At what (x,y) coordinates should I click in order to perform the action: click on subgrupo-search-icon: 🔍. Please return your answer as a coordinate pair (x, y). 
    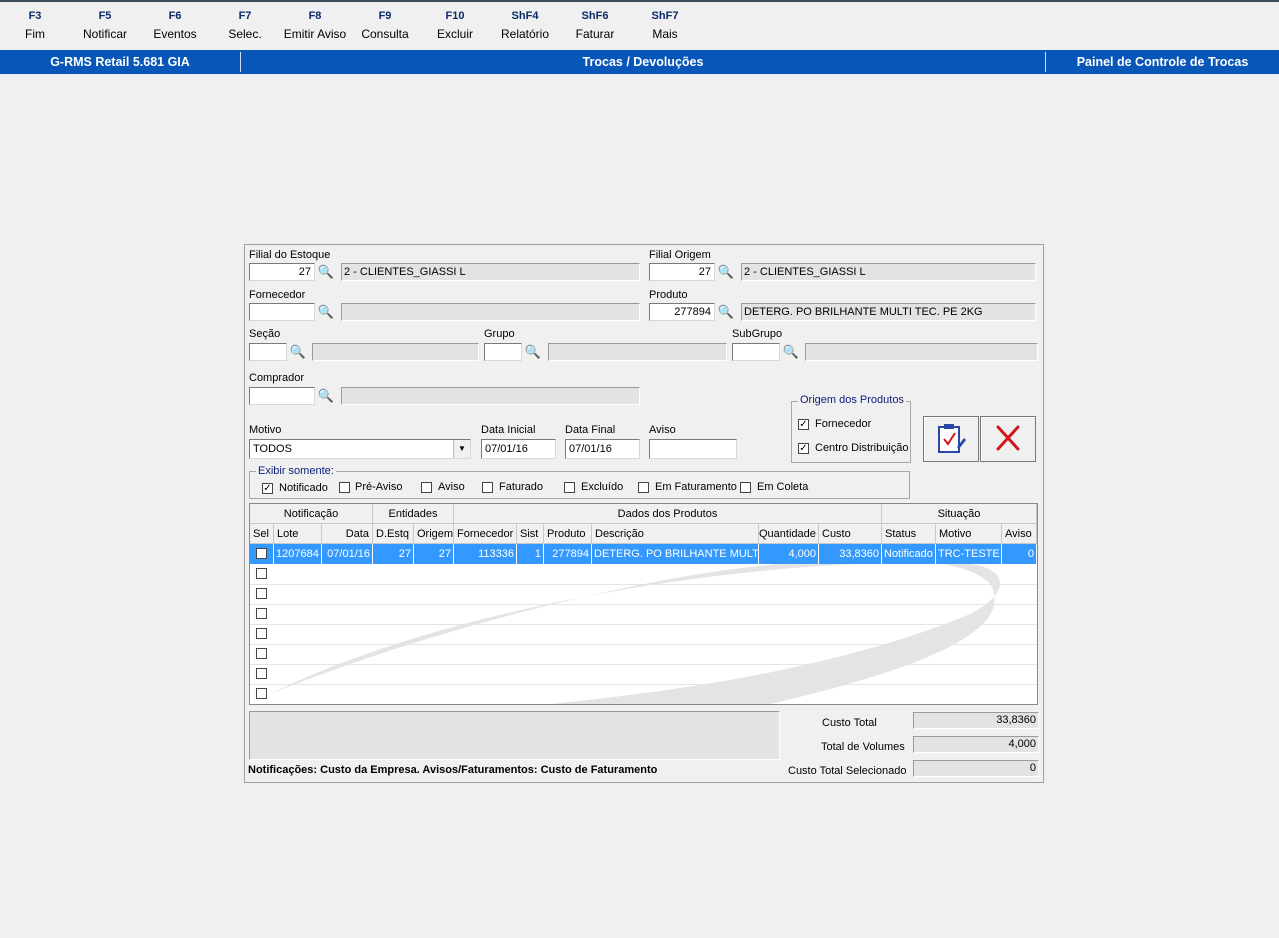
    Looking at the image, I should click on (791, 352).